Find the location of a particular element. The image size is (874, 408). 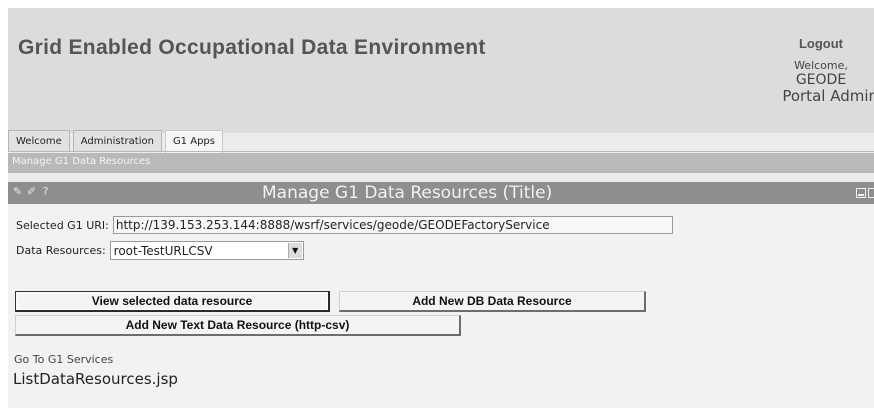

add-db-resource-button: Add New DB Data Resource is located at coordinates (492, 301).